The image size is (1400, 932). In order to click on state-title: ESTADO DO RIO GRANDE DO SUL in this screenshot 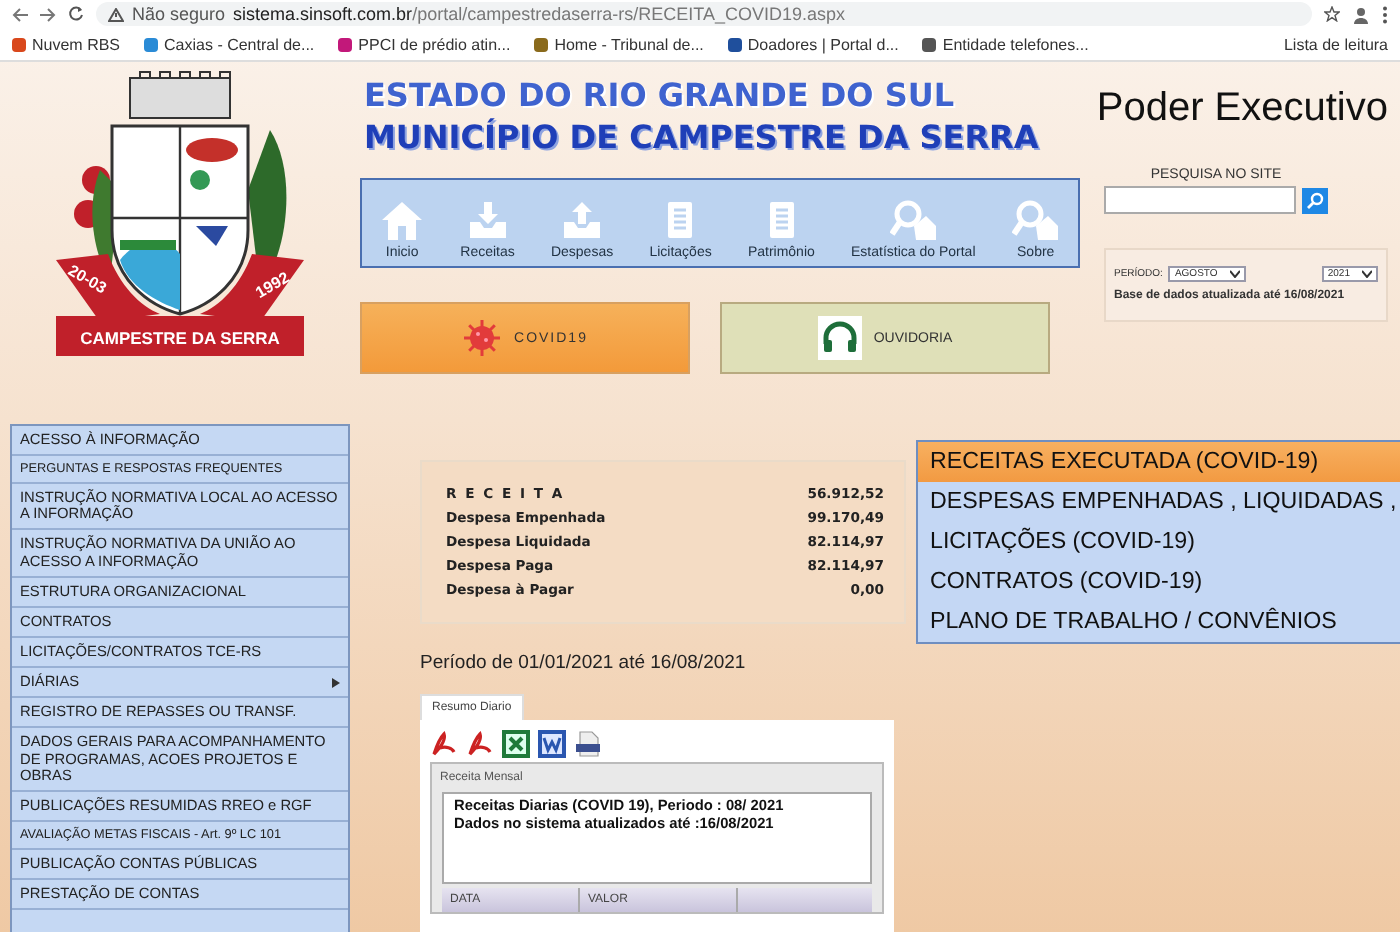, I will do `click(659, 95)`.